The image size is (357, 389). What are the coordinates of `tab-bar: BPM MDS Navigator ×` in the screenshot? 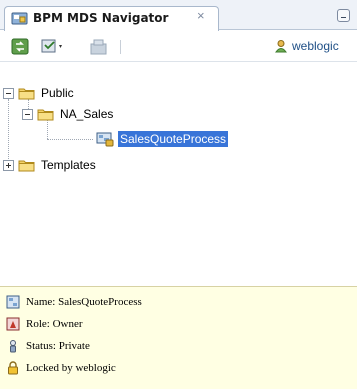 It's located at (178, 15).